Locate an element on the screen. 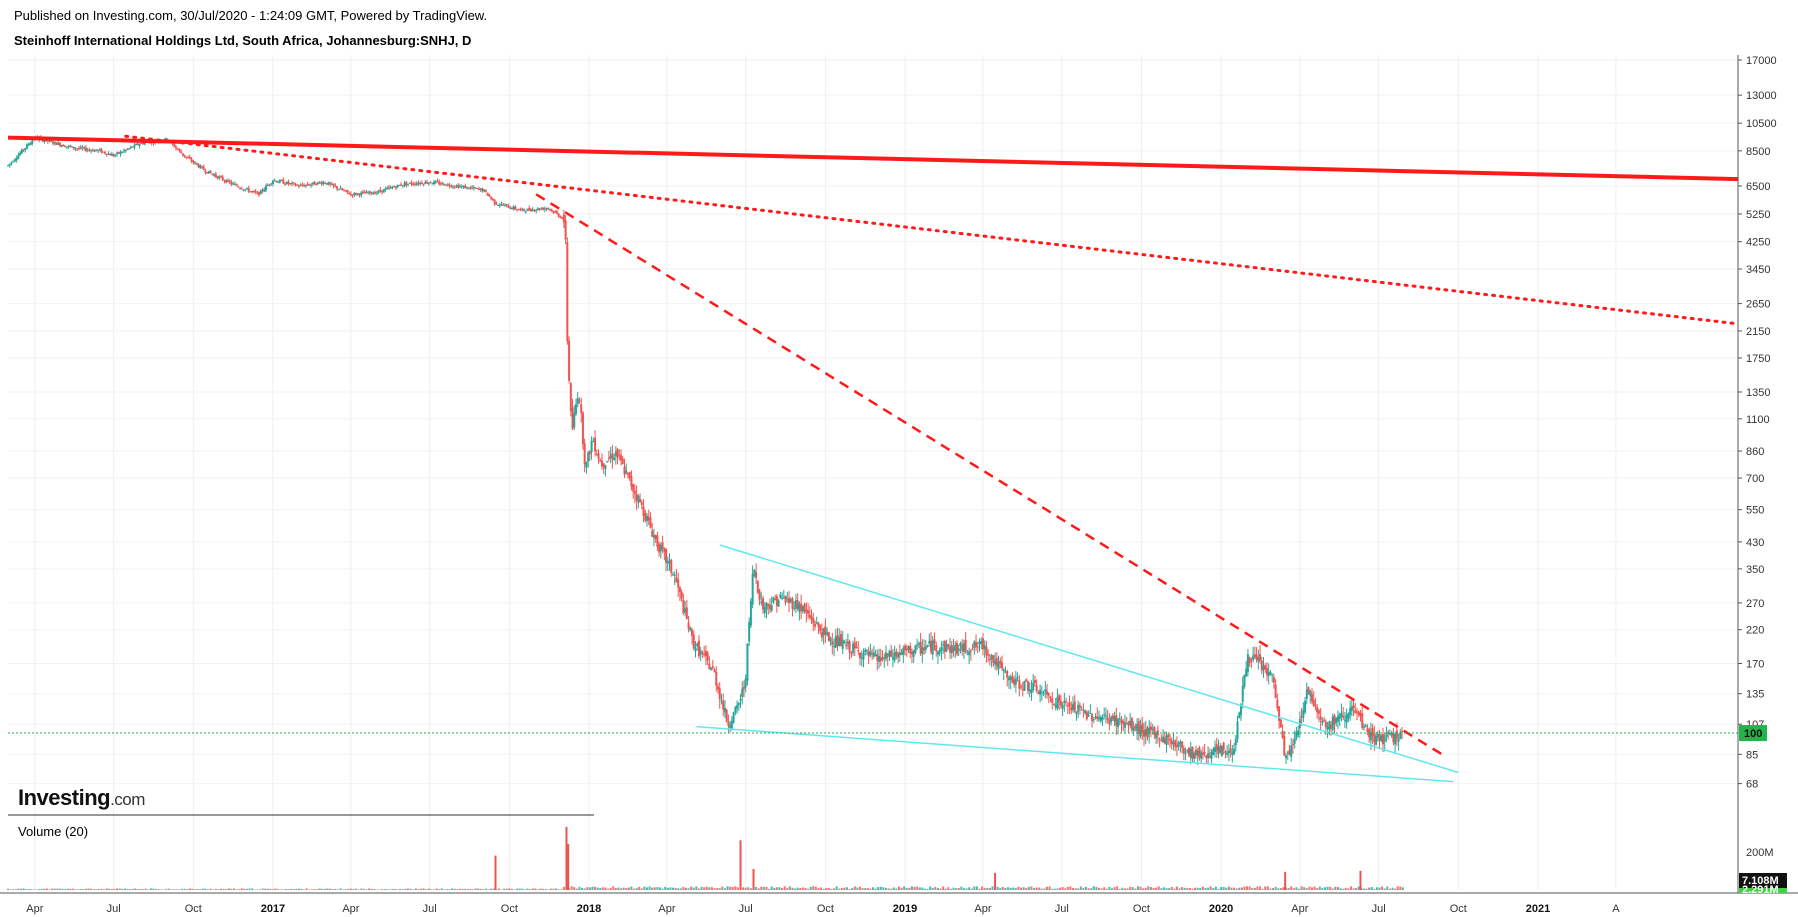  x-tick-label: Oct is located at coordinates (1458, 909).